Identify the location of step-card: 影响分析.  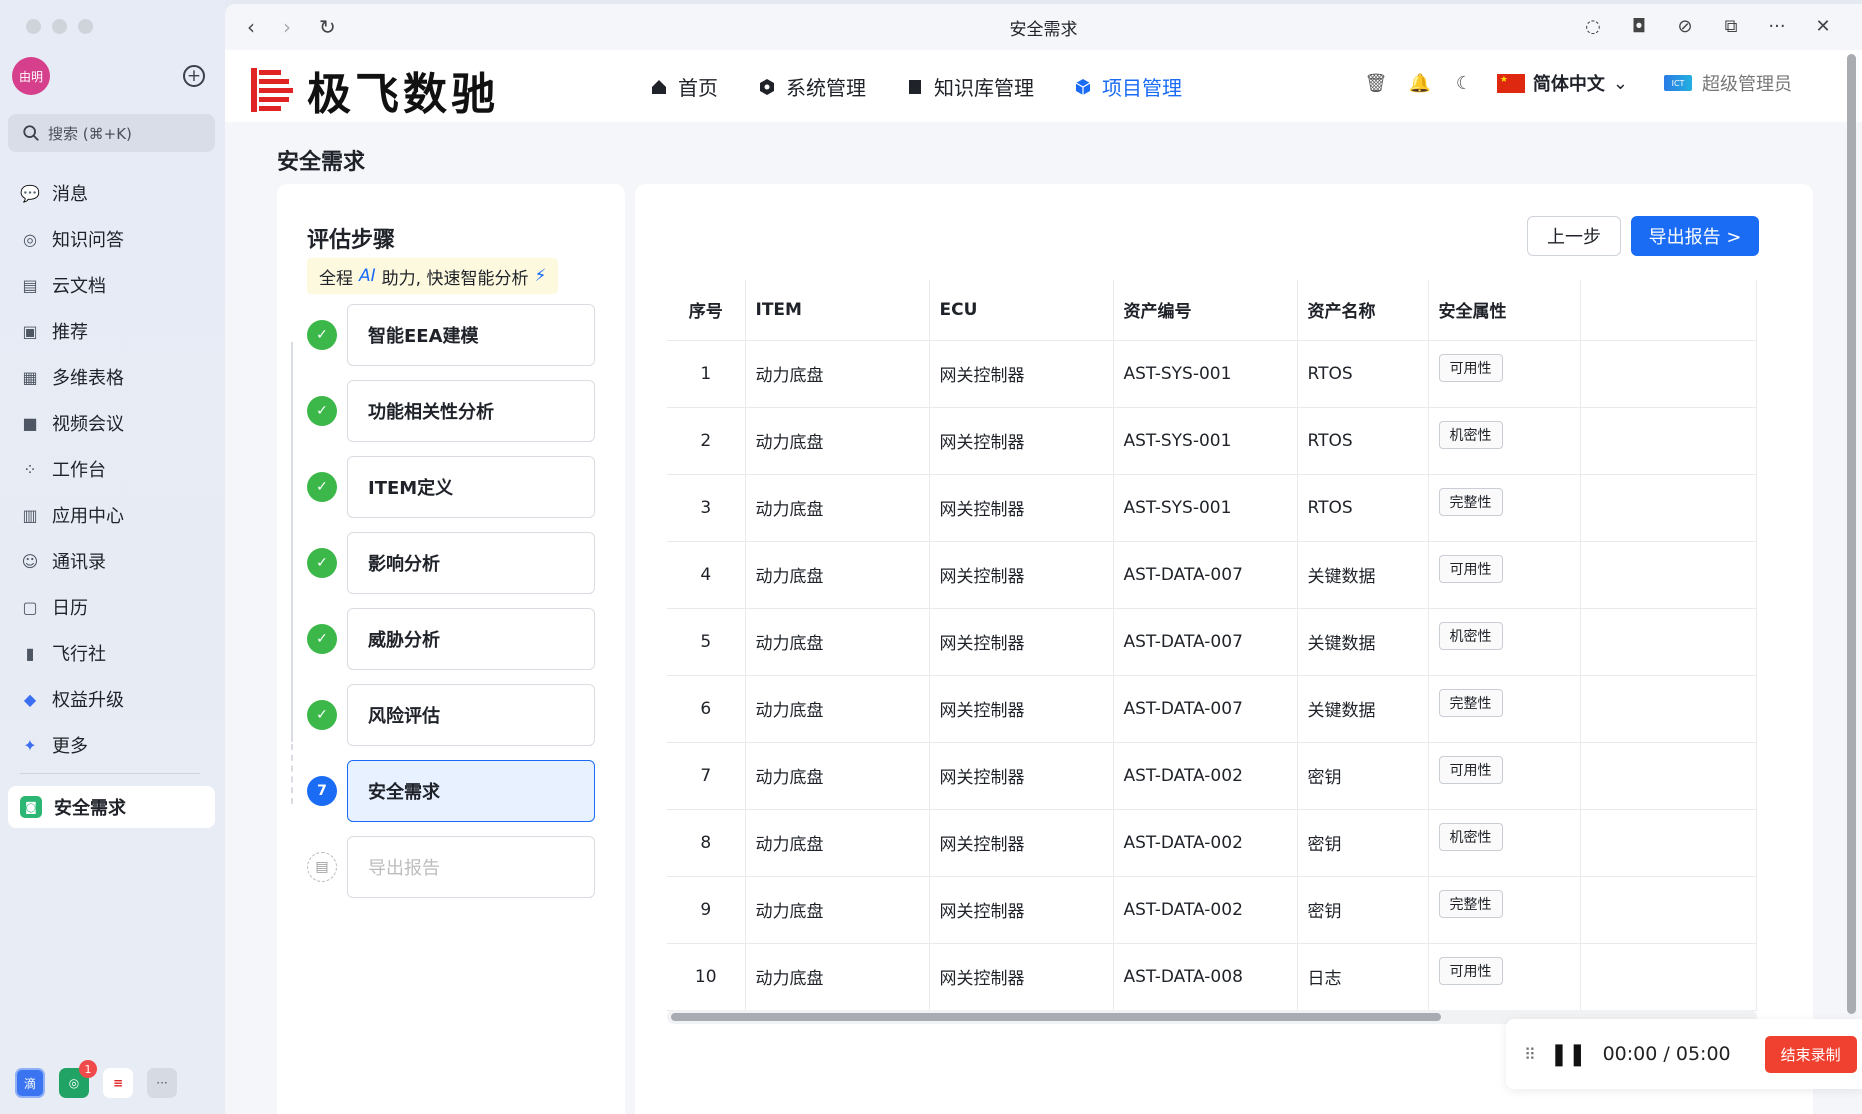
(471, 563).